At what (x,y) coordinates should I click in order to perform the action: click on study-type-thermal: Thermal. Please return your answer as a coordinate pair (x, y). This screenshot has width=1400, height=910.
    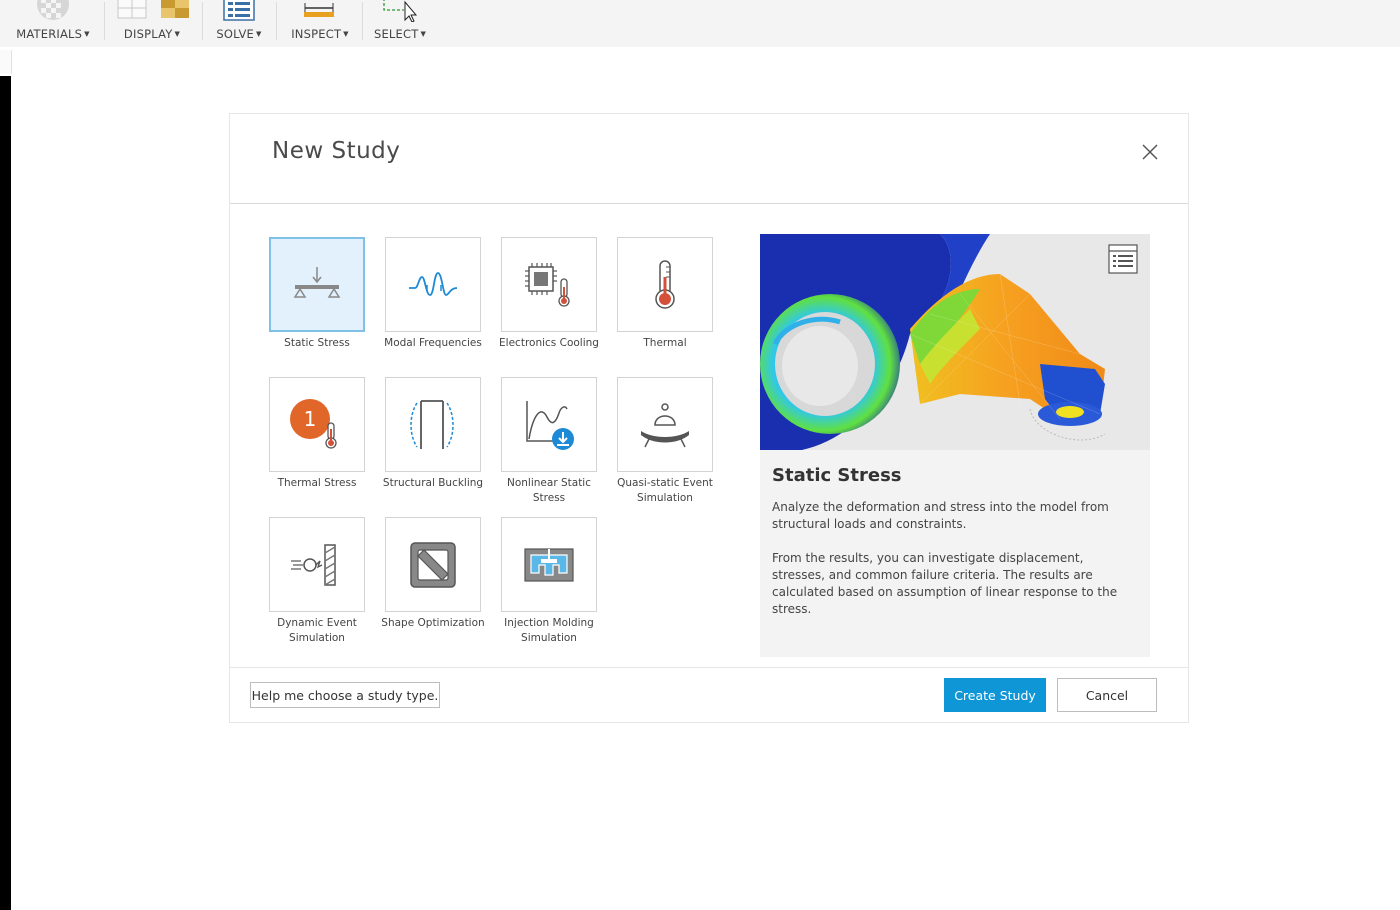
    Looking at the image, I should click on (665, 294).